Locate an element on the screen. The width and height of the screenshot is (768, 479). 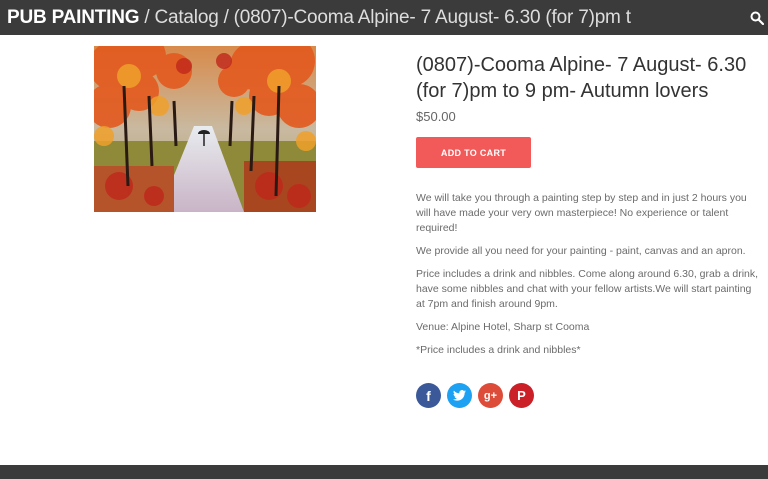
search-button is located at coordinates (757, 17).